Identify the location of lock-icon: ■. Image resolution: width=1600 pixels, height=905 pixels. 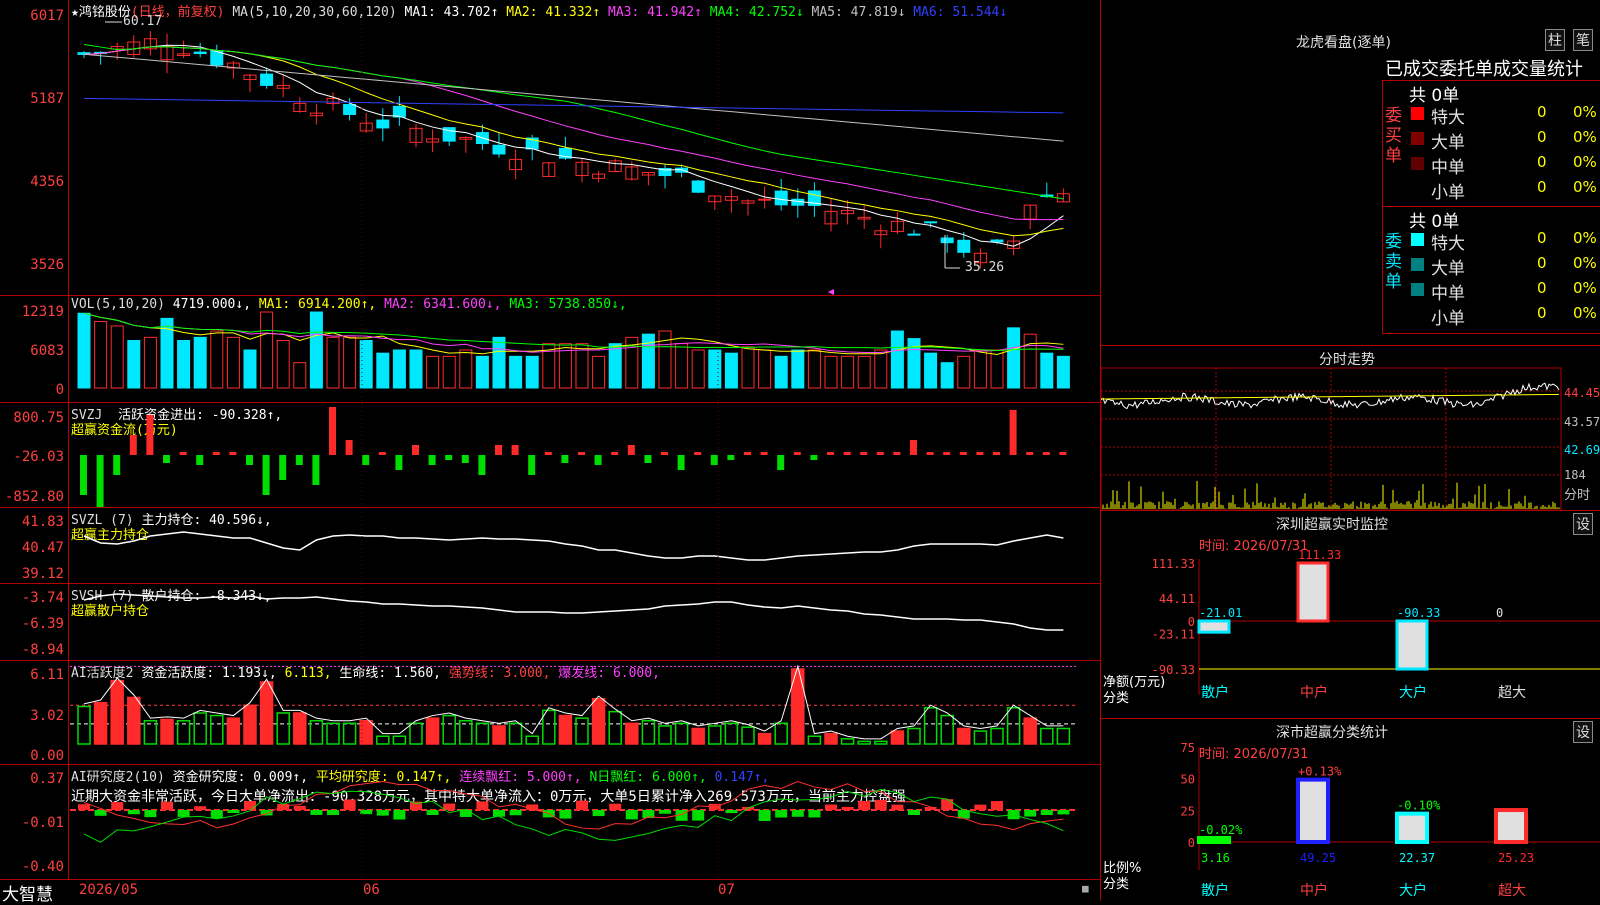
(1085, 888).